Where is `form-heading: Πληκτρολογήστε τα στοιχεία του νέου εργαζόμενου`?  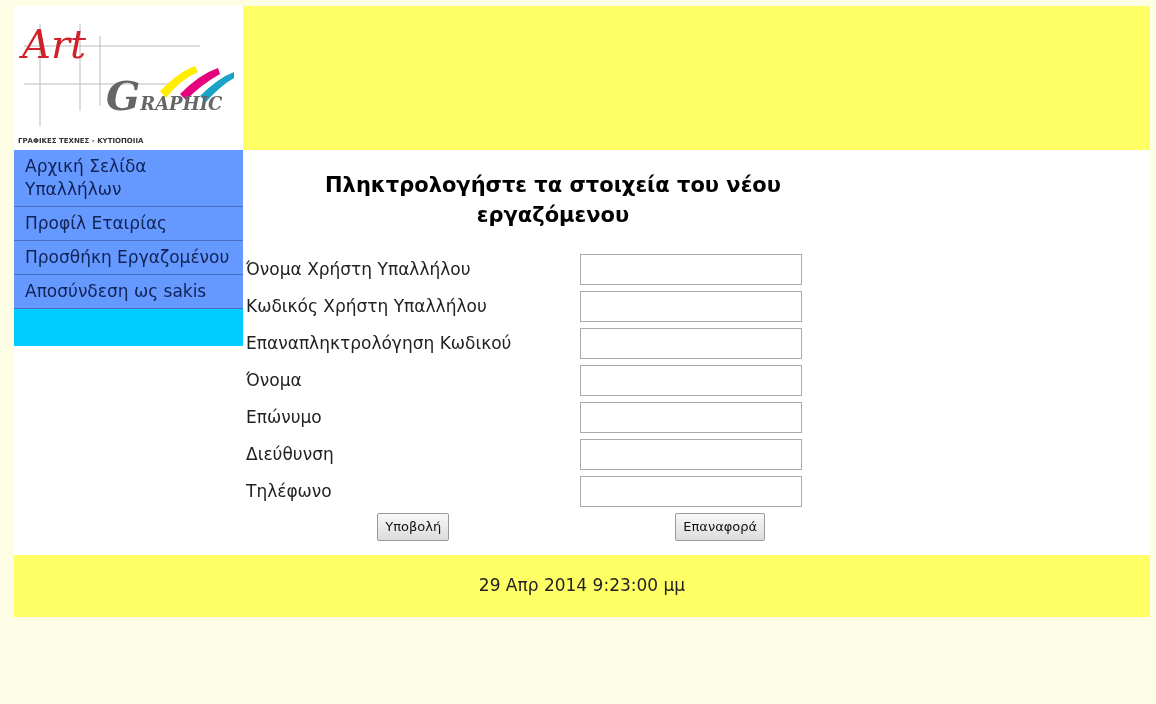 form-heading: Πληκτρολογήστε τα στοιχεία του νέου εργαζόμενου is located at coordinates (553, 200).